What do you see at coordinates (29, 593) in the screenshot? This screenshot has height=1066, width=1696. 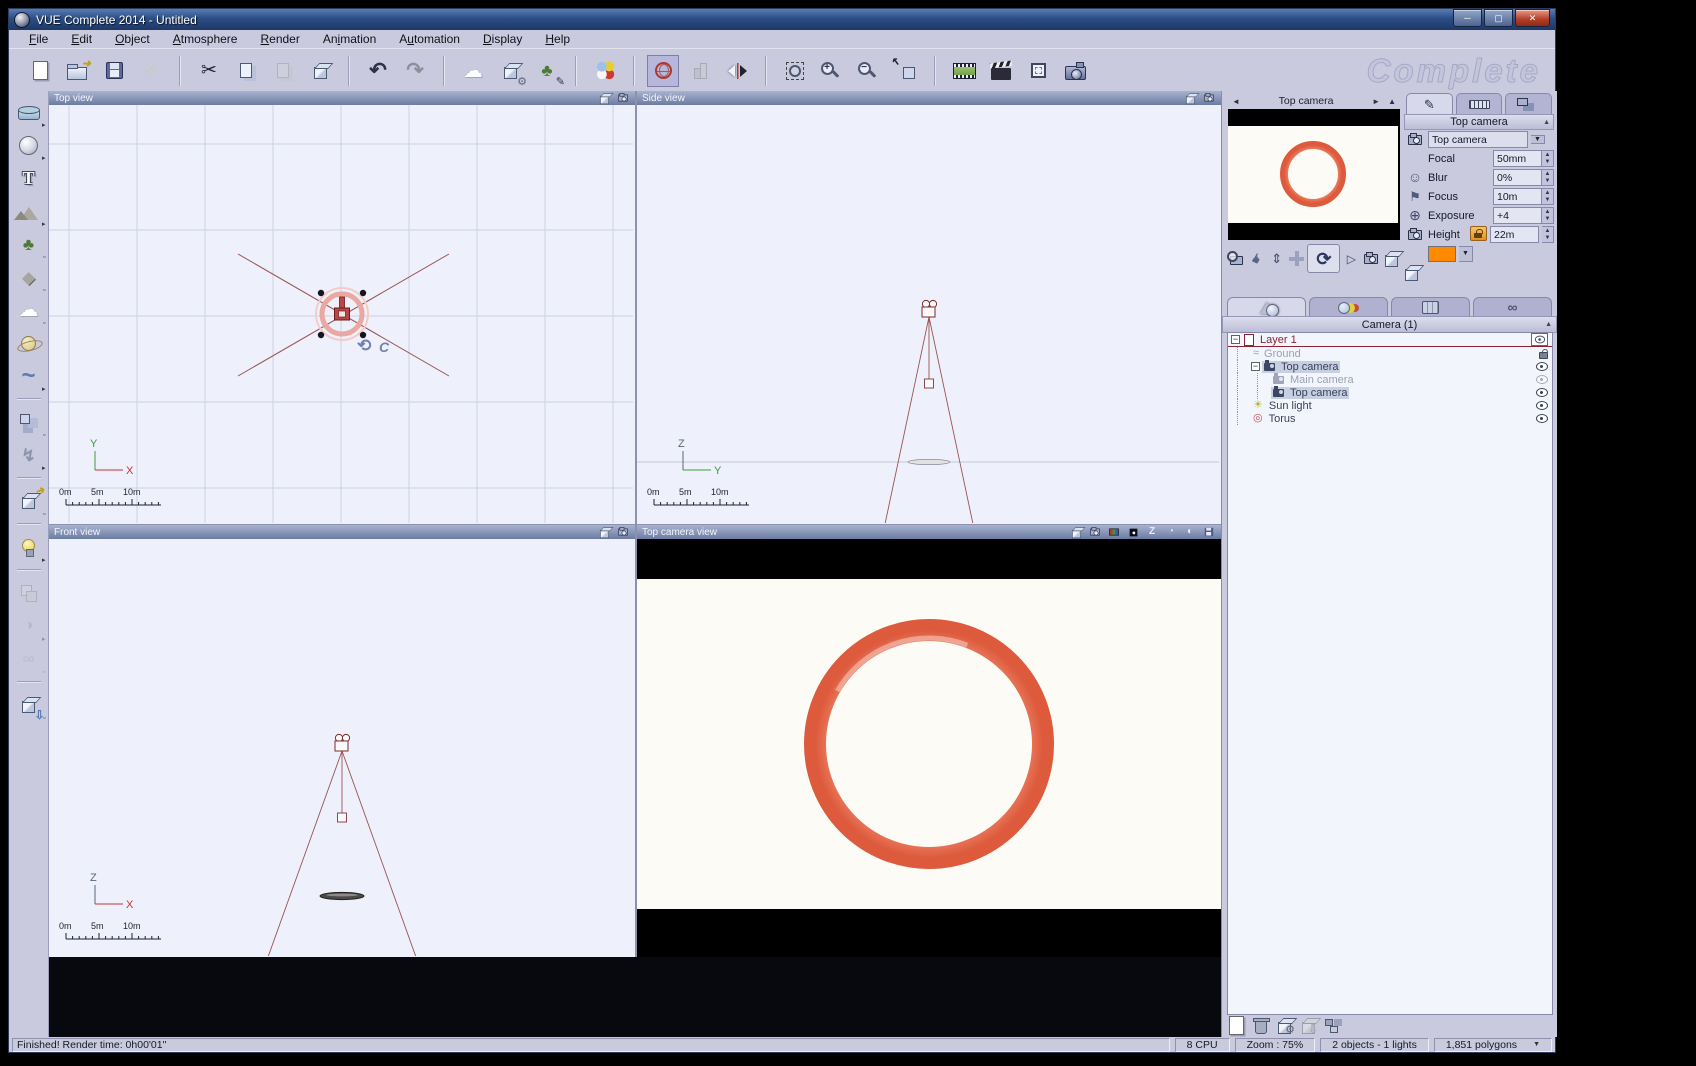 I see `group-tool` at bounding box center [29, 593].